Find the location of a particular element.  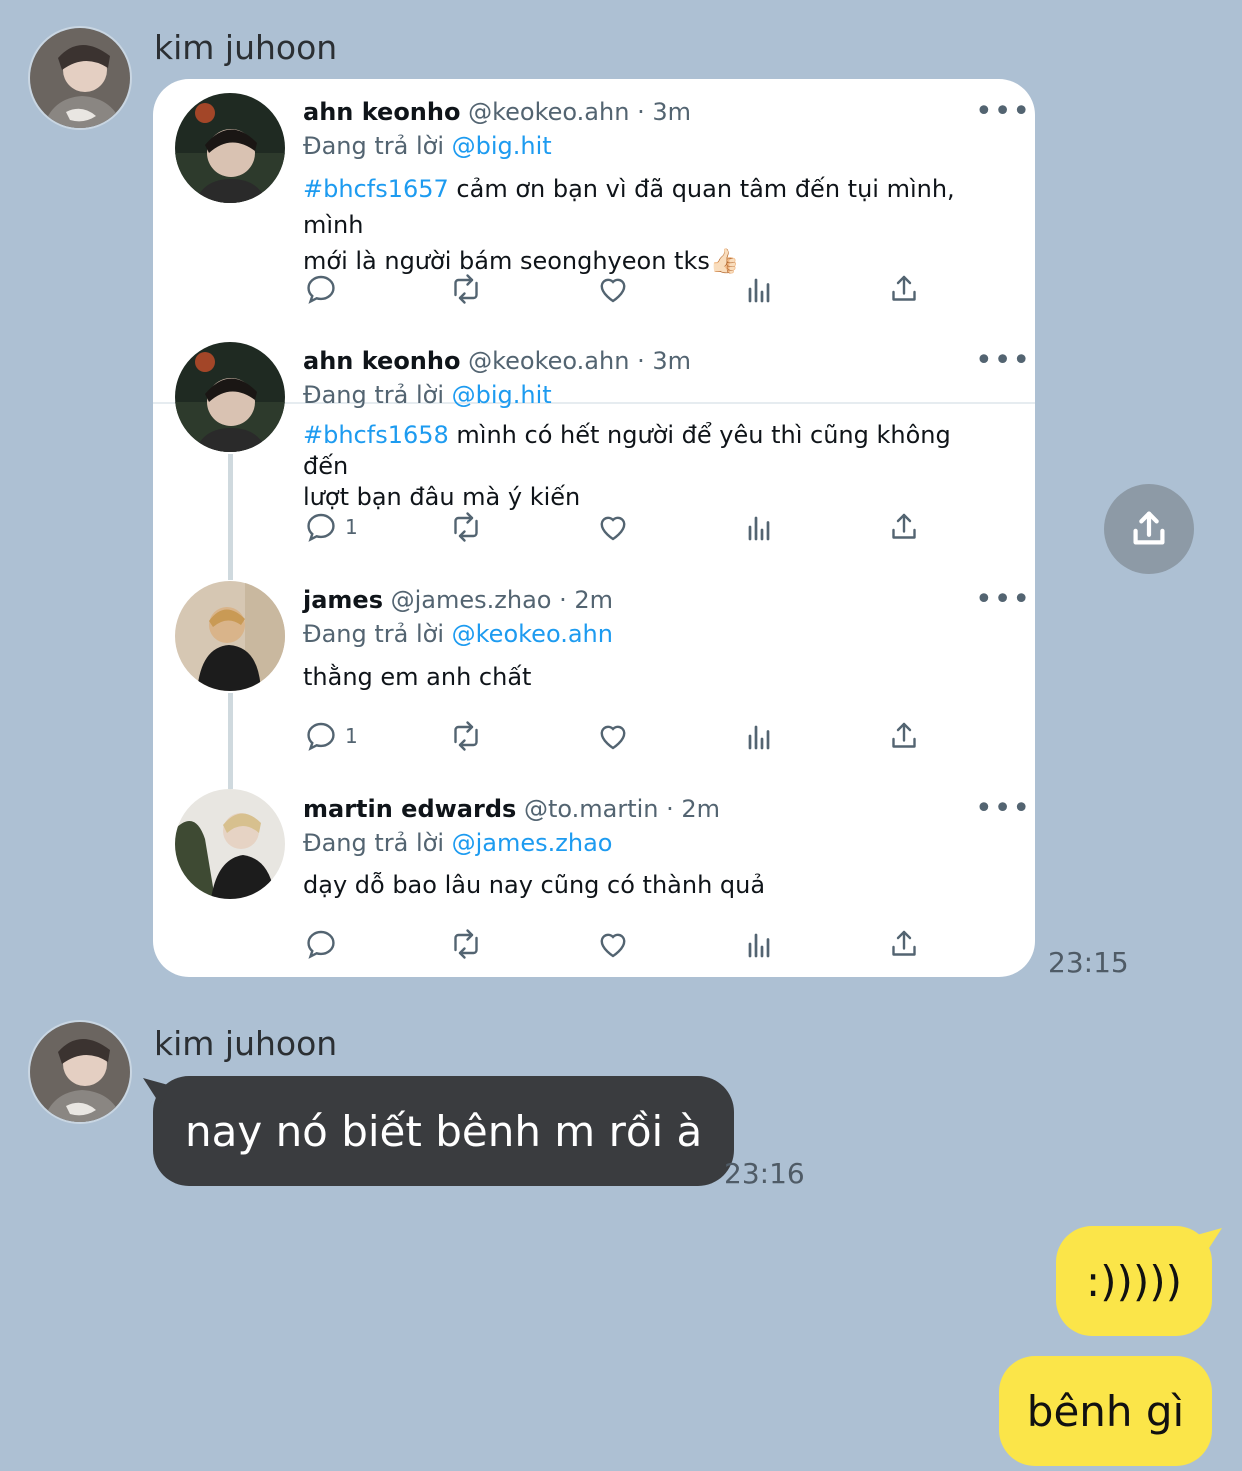

forward-share-button is located at coordinates (1149, 529).